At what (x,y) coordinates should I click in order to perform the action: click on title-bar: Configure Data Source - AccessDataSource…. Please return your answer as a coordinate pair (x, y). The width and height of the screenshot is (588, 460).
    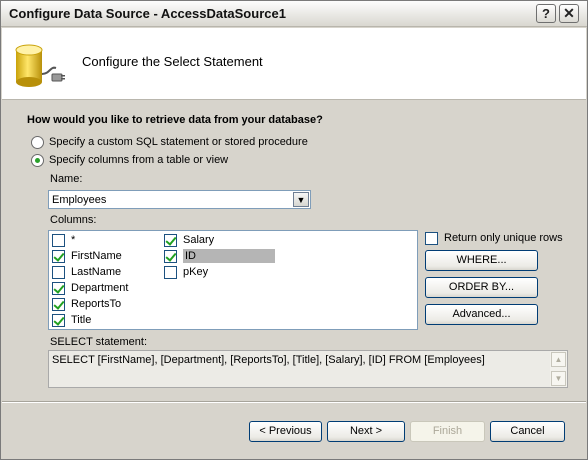
    Looking at the image, I should click on (294, 14).